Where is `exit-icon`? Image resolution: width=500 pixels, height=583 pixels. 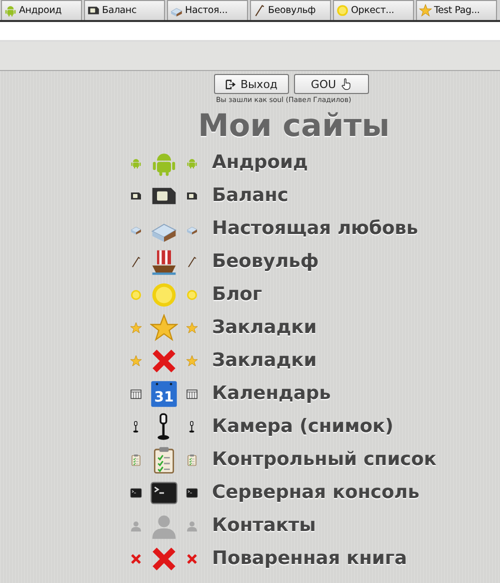
exit-icon is located at coordinates (230, 84).